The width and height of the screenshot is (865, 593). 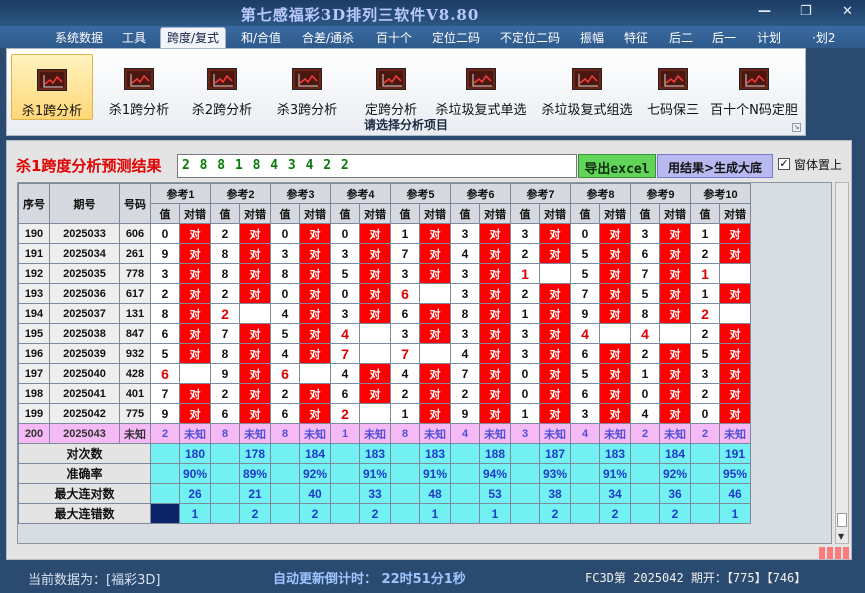 I want to click on row-seq: 200, so click(x=34, y=433).